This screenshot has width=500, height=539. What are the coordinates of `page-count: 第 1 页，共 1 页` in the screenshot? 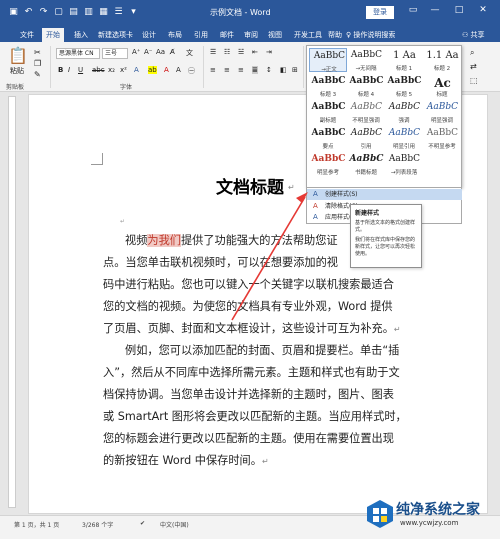 It's located at (36, 524).